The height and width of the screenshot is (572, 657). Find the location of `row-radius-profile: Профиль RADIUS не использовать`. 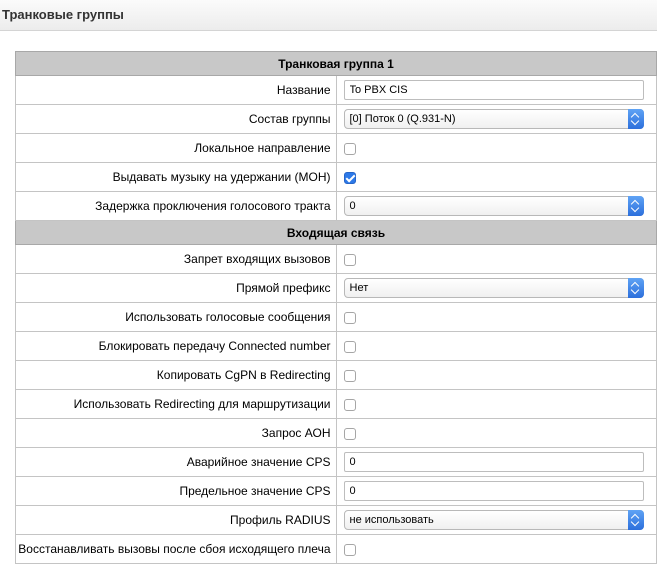

row-radius-profile: Профиль RADIUS не использовать is located at coordinates (336, 520).